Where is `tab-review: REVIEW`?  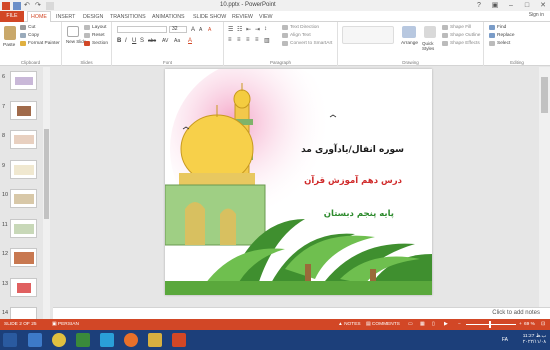 tab-review: REVIEW is located at coordinates (242, 17).